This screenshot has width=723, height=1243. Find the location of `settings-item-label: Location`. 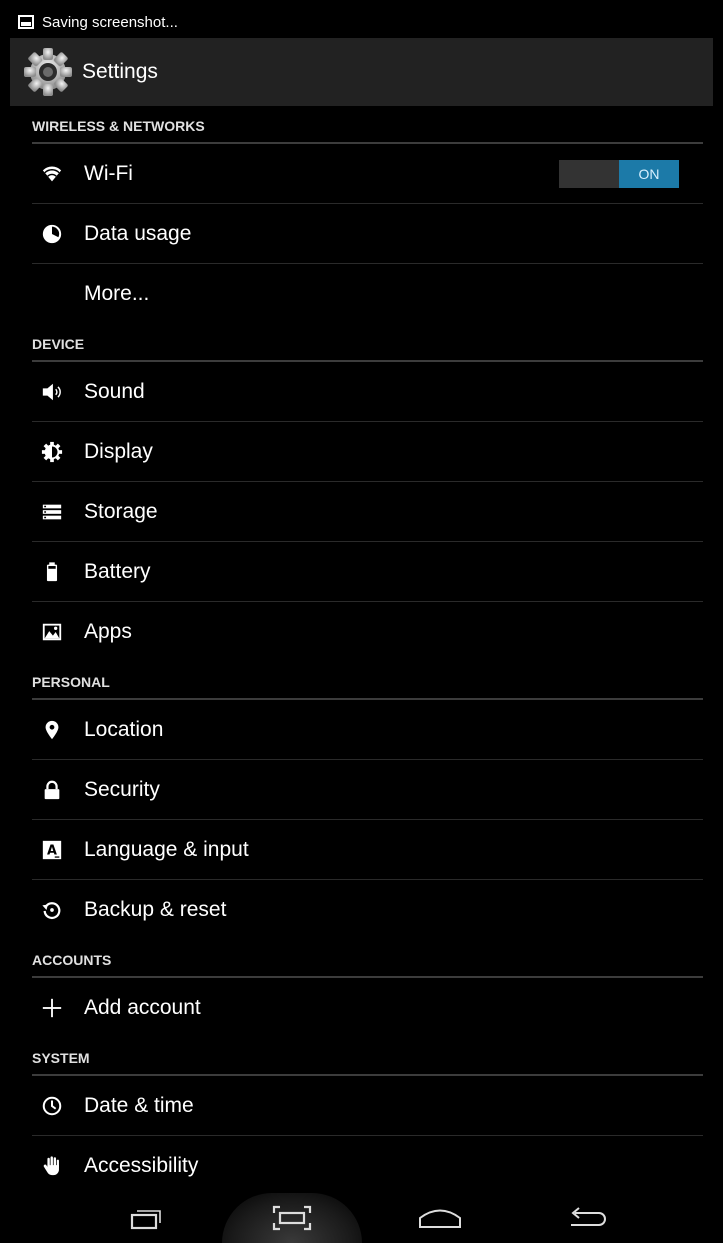

settings-item-label: Location is located at coordinates (124, 729).